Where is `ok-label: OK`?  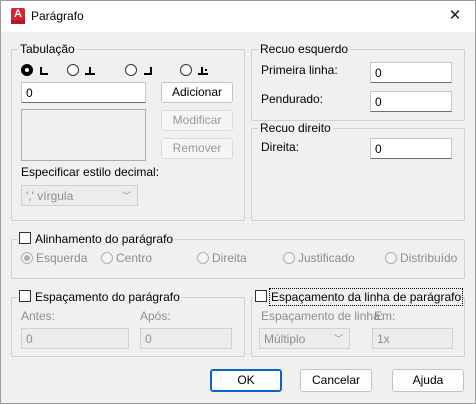 ok-label: OK is located at coordinates (246, 380).